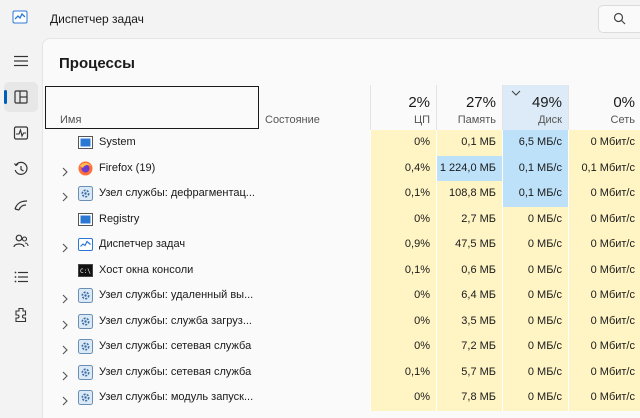  What do you see at coordinates (476, 120) in the screenshot?
I see `column-label-memory: Память` at bounding box center [476, 120].